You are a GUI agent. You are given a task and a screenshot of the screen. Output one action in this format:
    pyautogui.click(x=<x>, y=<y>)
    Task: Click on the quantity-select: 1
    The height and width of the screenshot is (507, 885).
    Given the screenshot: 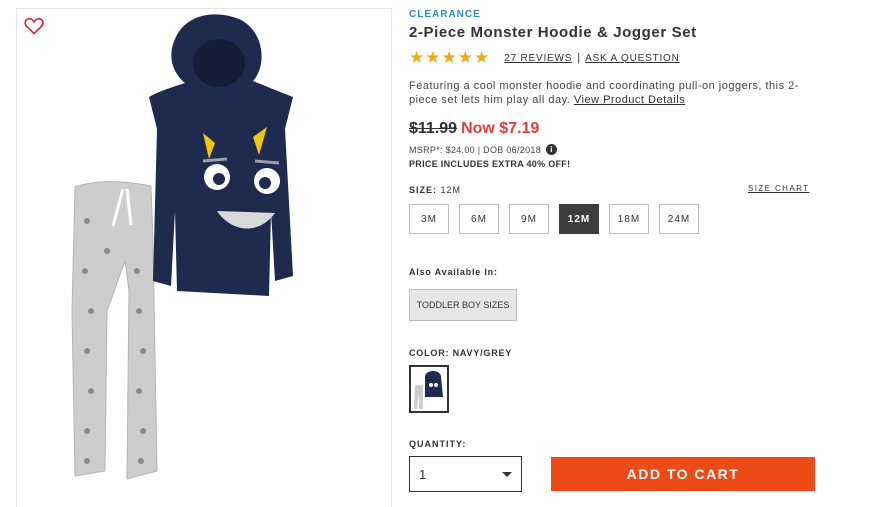 What is the action you would take?
    pyautogui.click(x=465, y=474)
    